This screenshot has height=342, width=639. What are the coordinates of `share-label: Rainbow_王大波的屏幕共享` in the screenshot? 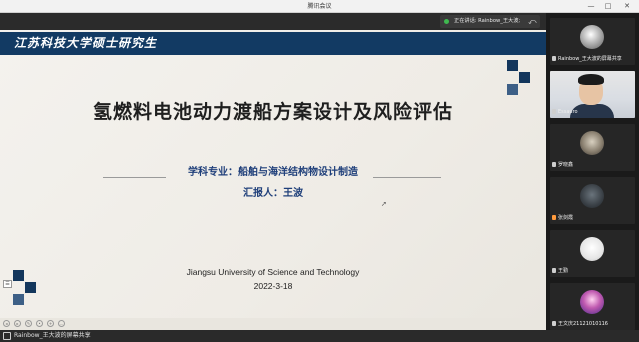 It's located at (52, 335).